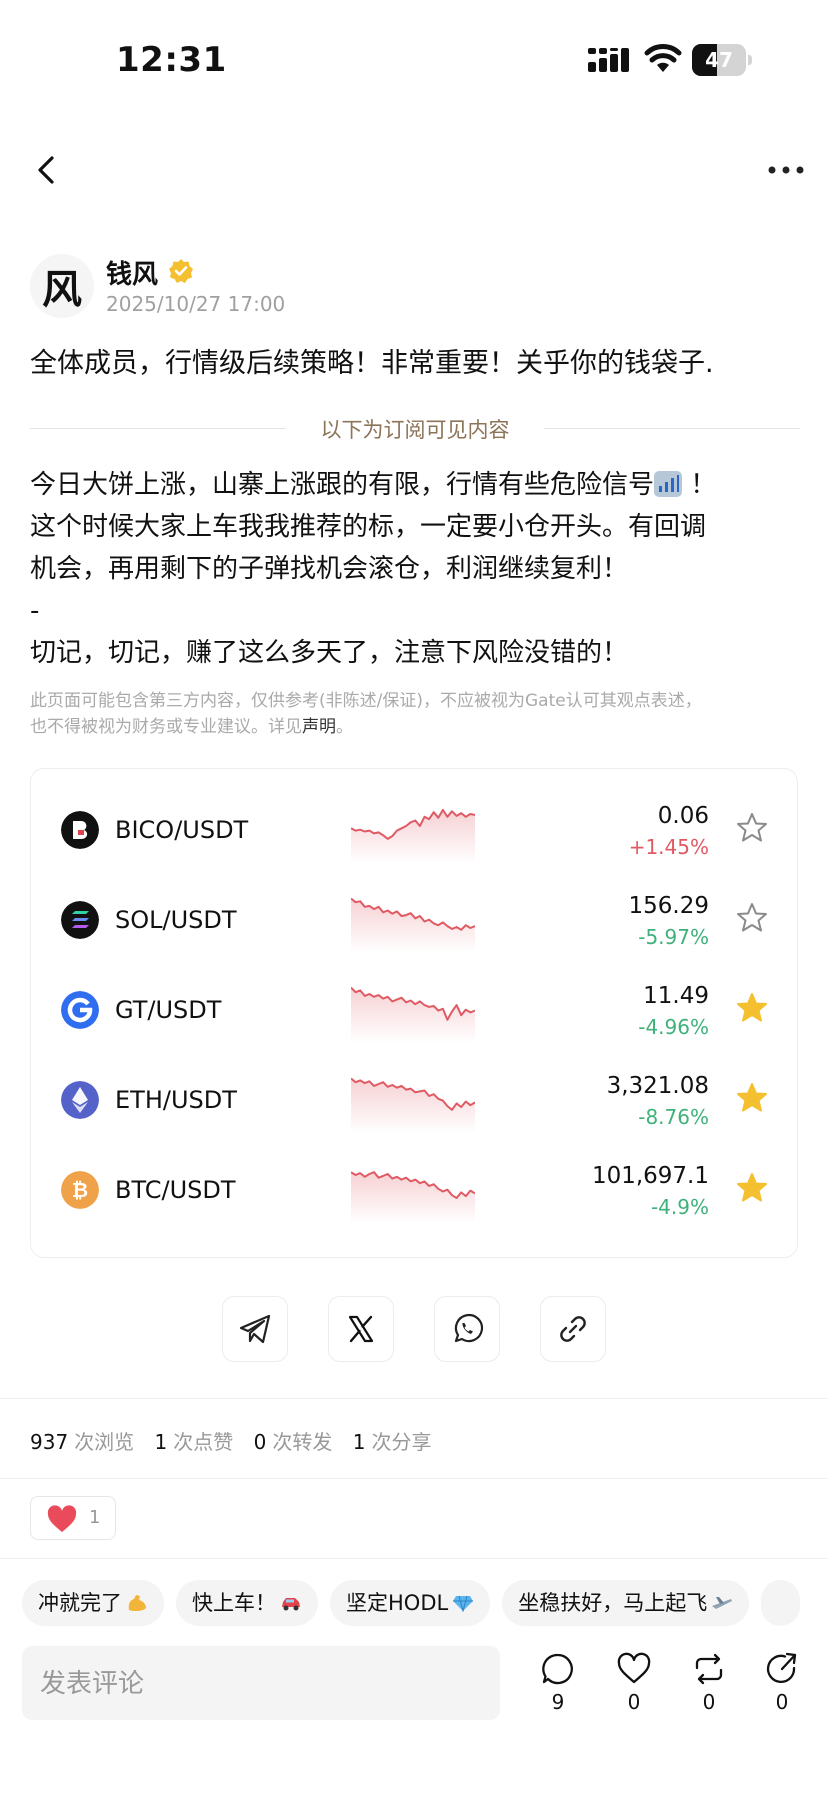 This screenshot has width=828, height=1800. Describe the element at coordinates (196, 304) in the screenshot. I see `post-date: 2025/10/27 17:00` at that location.